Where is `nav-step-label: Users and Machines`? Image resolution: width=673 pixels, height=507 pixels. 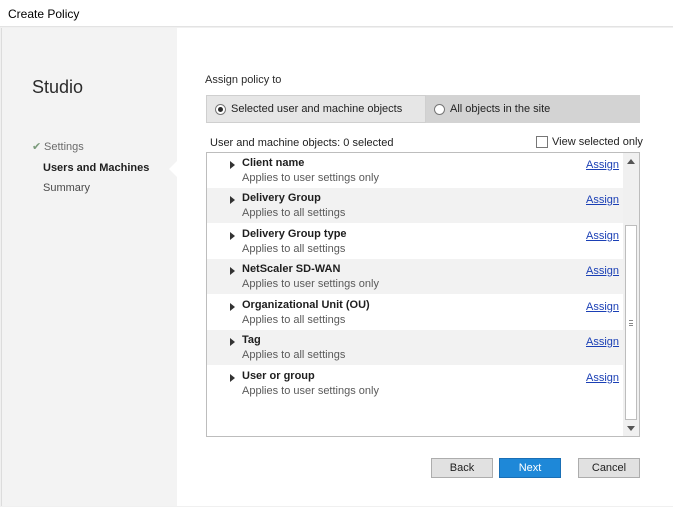 nav-step-label: Users and Machines is located at coordinates (96, 168).